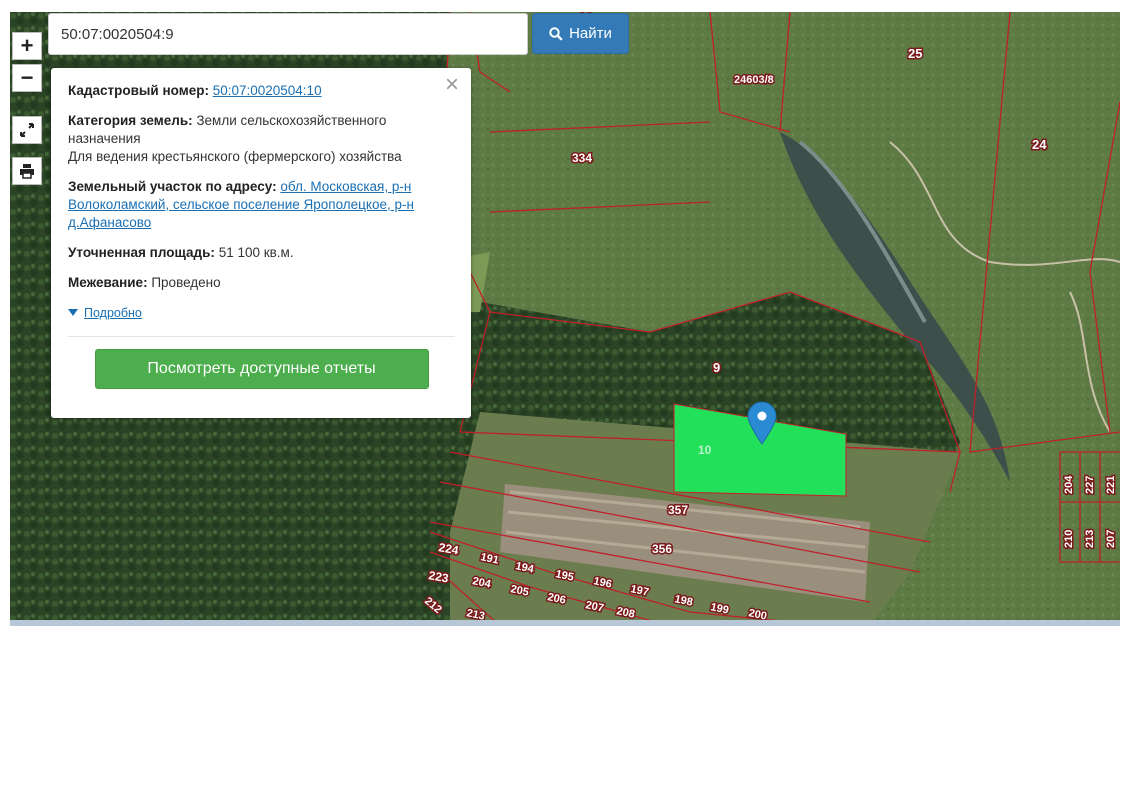 This screenshot has height=793, width=1122. I want to click on survey-label: Межевание:, so click(108, 282).